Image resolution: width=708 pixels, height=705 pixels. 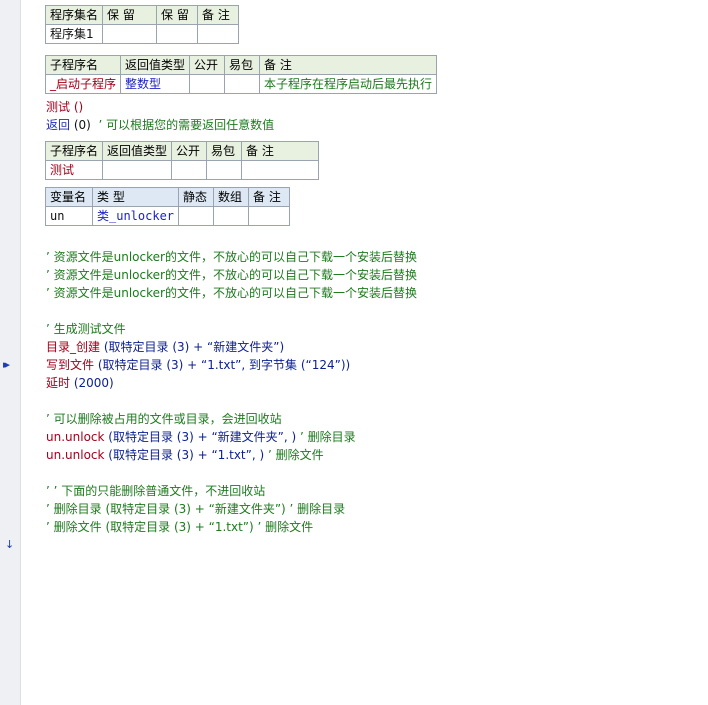 I want to click on test-sub-table: 子程序名 返回值类型 公开 易包 备 注 测试, so click(x=182, y=160).